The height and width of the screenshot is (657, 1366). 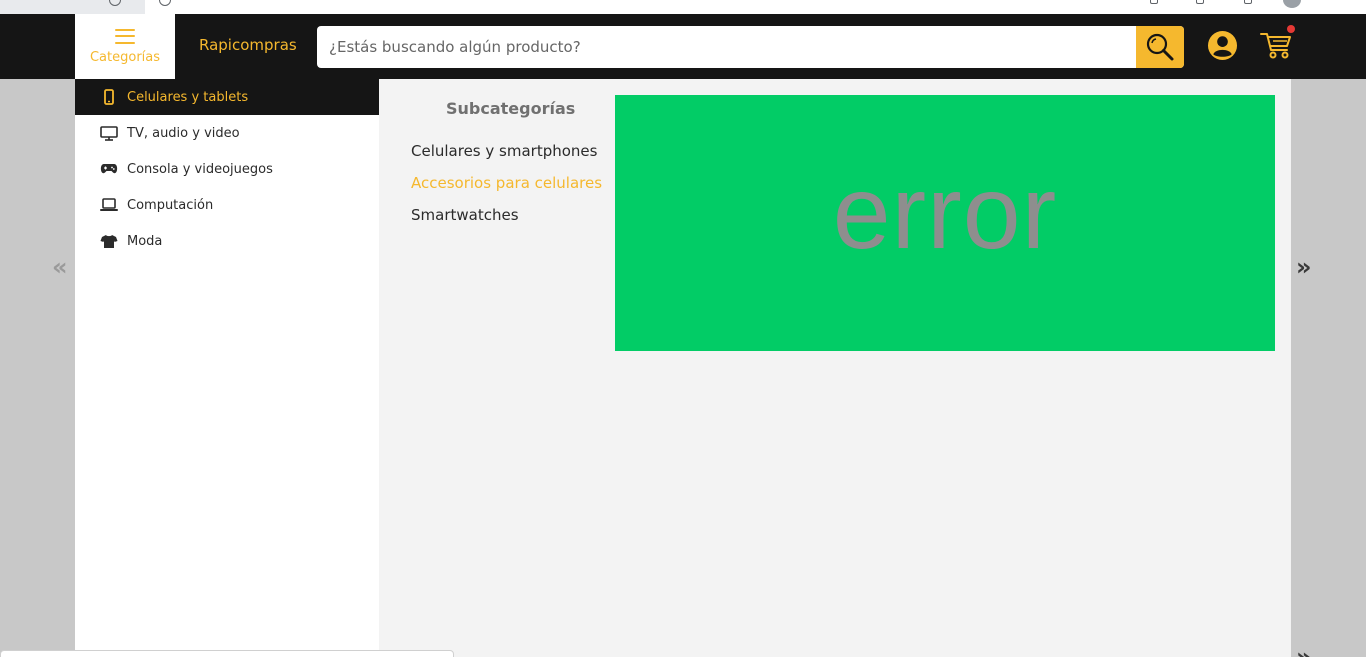 I want to click on brand-link: Rapicompras, so click(x=248, y=45).